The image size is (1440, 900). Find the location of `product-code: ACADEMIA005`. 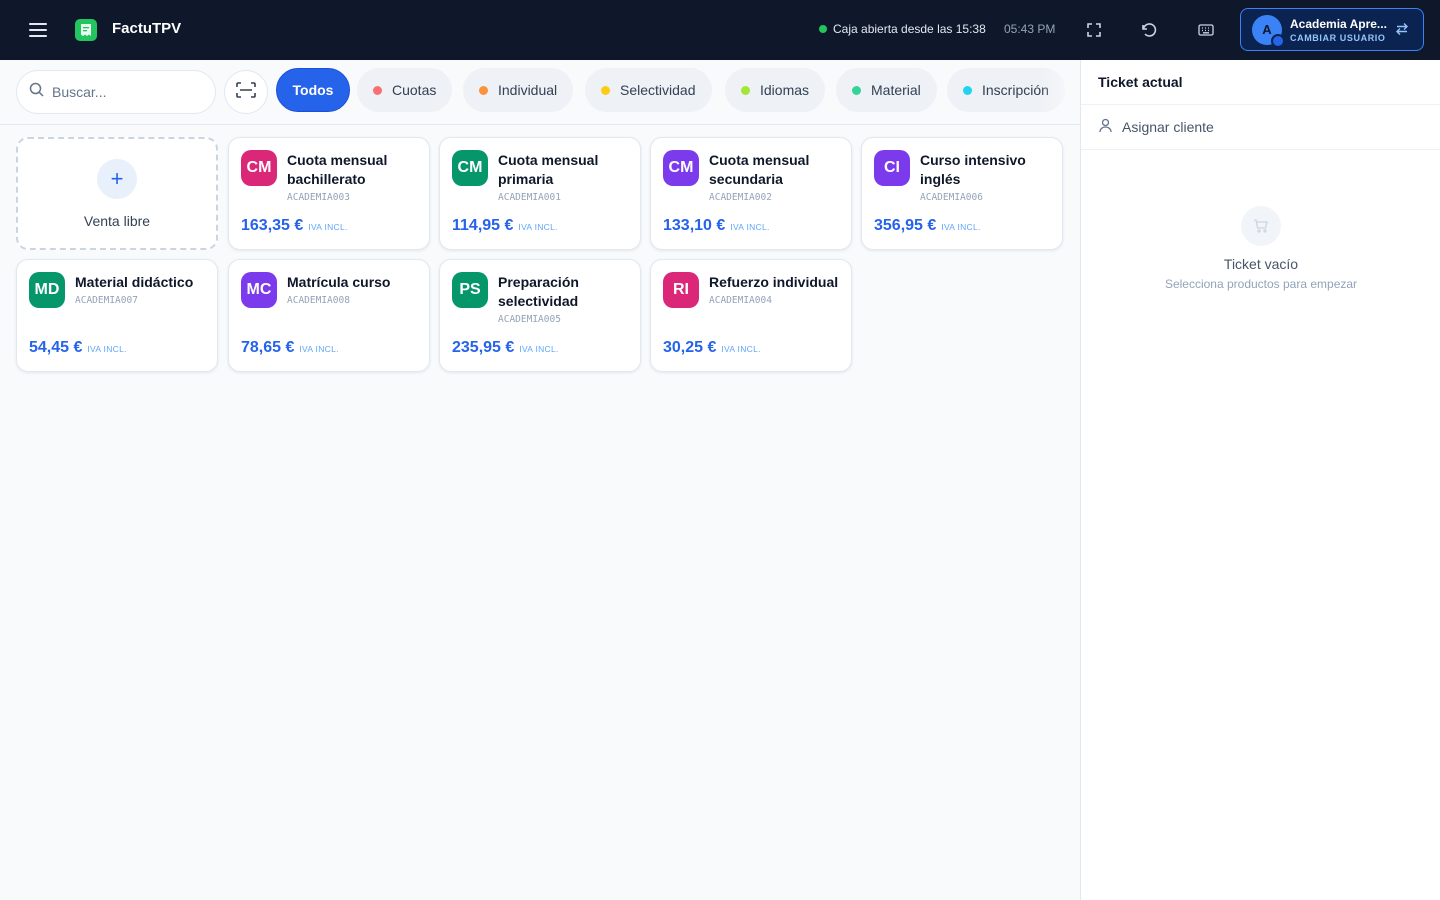

product-code: ACADEMIA005 is located at coordinates (529, 319).